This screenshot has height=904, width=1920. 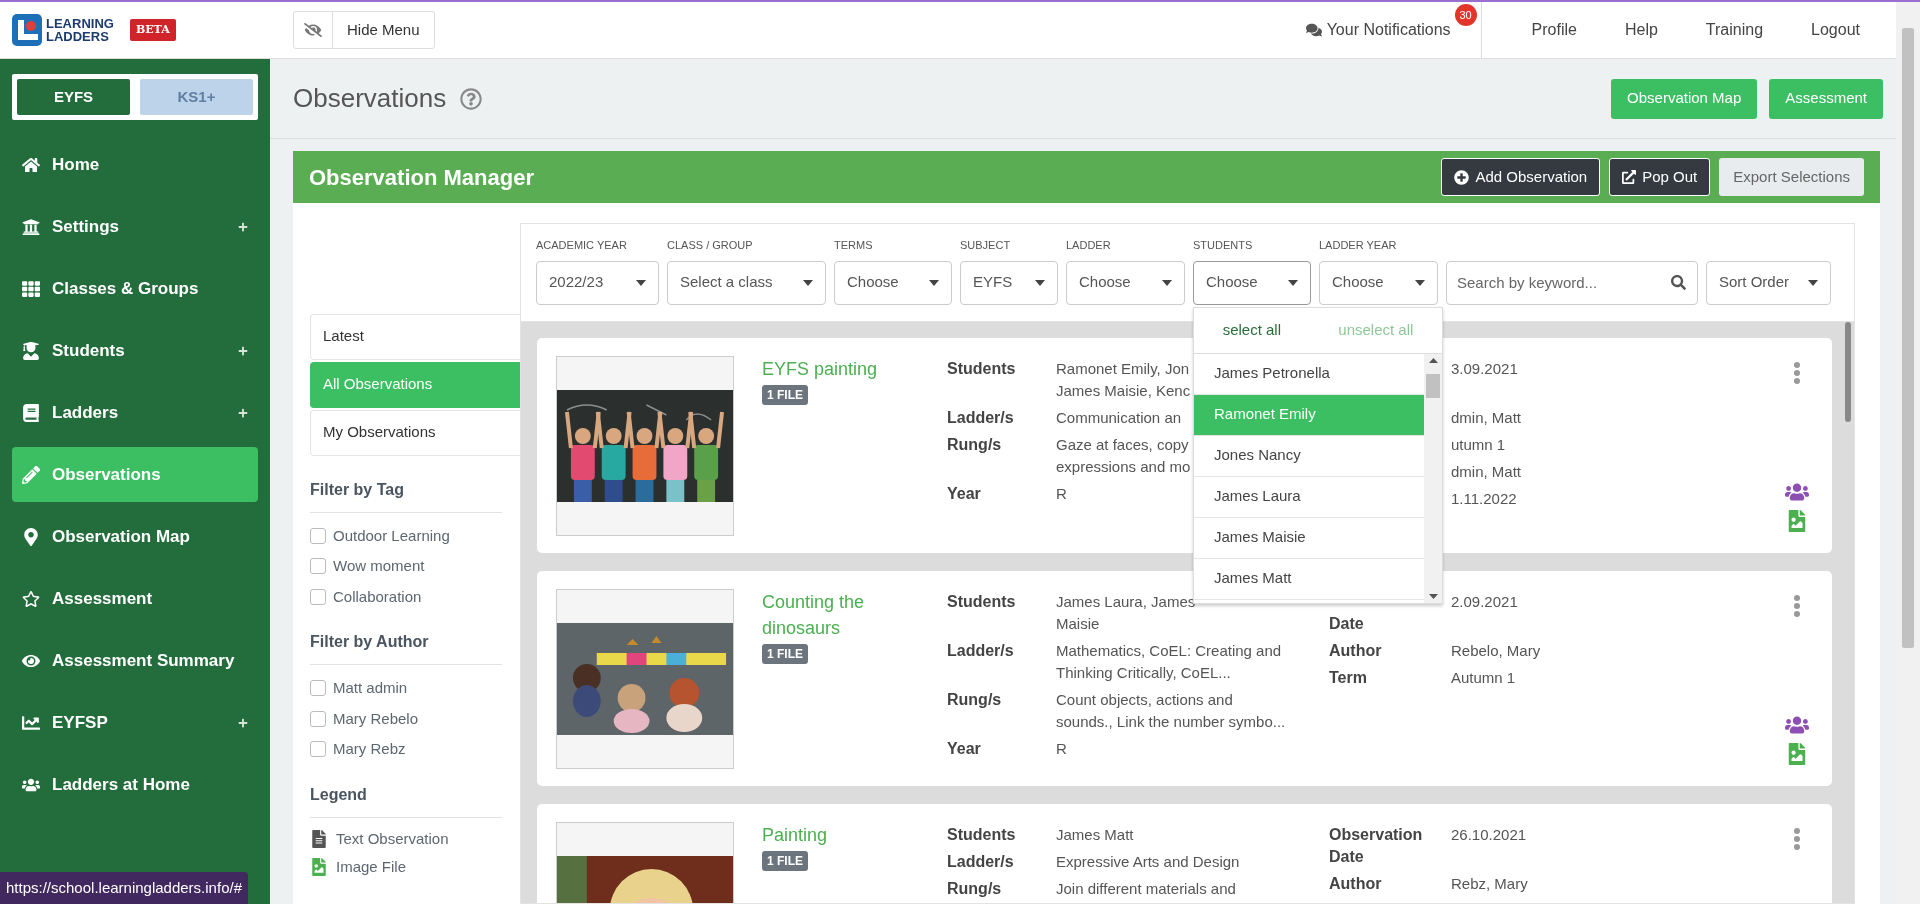 What do you see at coordinates (422, 177) in the screenshot?
I see `panel-title: Observation Manager` at bounding box center [422, 177].